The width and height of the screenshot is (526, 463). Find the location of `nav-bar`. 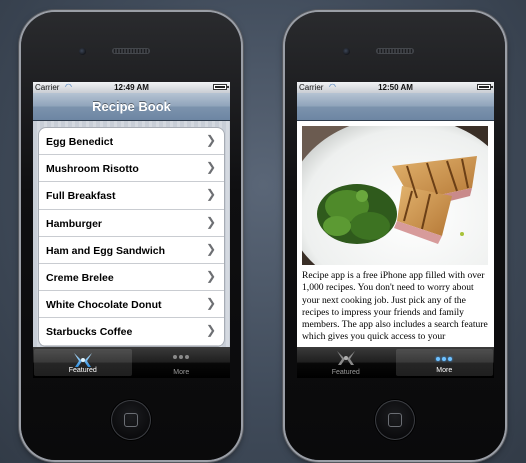

nav-bar is located at coordinates (395, 107).